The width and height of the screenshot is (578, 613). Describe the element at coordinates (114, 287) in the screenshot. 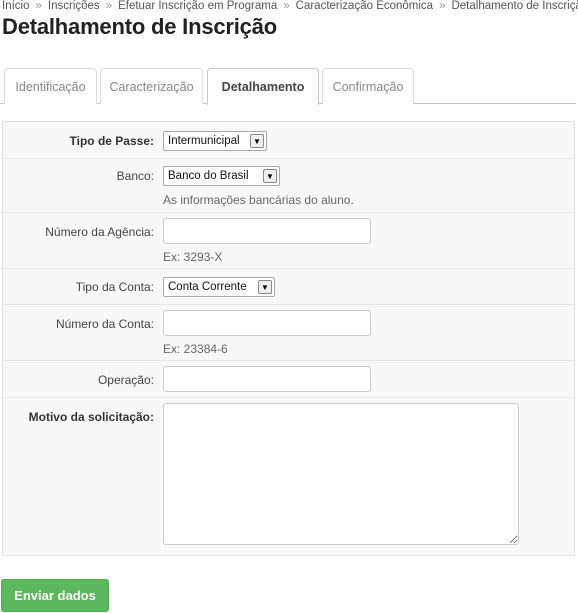

I see `tipo-conta-label: Tipo da Conta:` at that location.